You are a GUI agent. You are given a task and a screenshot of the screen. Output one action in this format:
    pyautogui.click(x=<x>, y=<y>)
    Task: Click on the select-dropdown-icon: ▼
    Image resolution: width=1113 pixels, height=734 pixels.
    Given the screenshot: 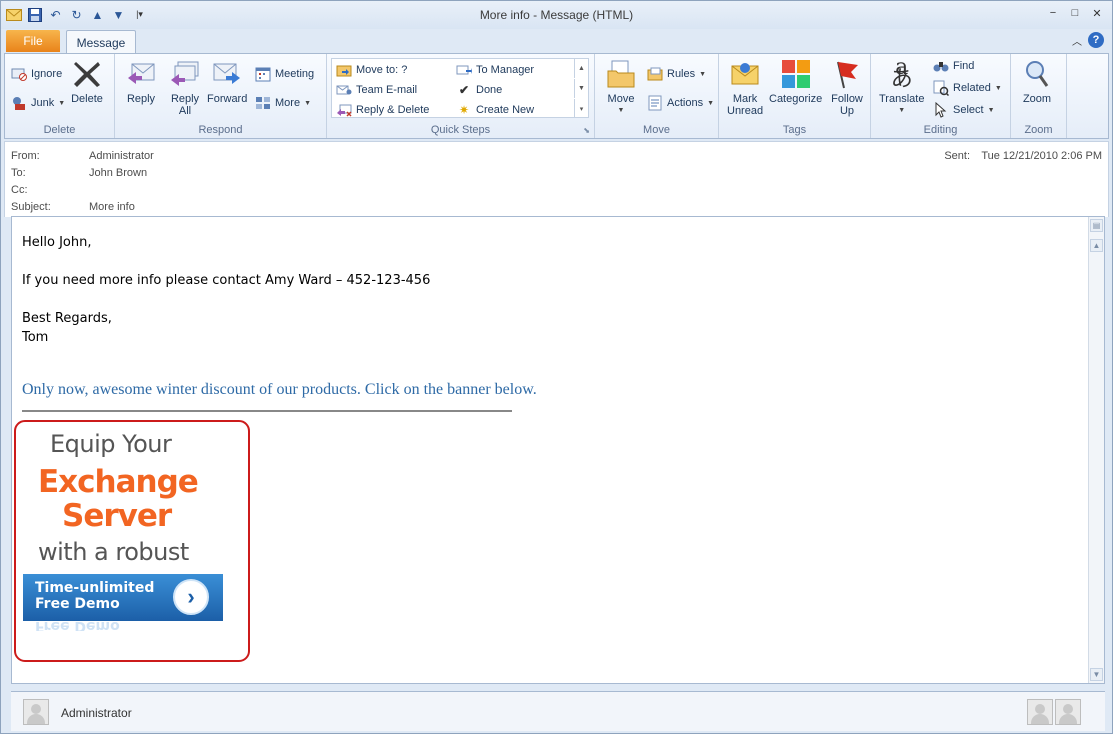 What is the action you would take?
    pyautogui.click(x=991, y=110)
    